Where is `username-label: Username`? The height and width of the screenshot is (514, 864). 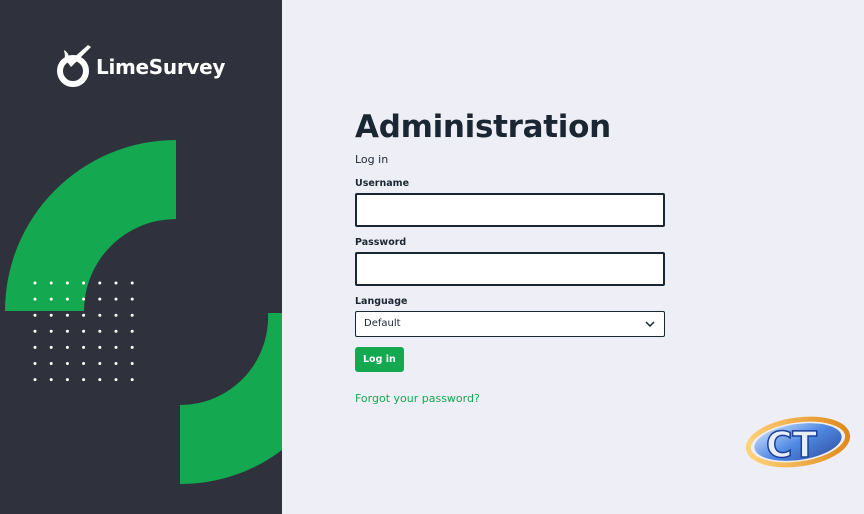 username-label: Username is located at coordinates (382, 183).